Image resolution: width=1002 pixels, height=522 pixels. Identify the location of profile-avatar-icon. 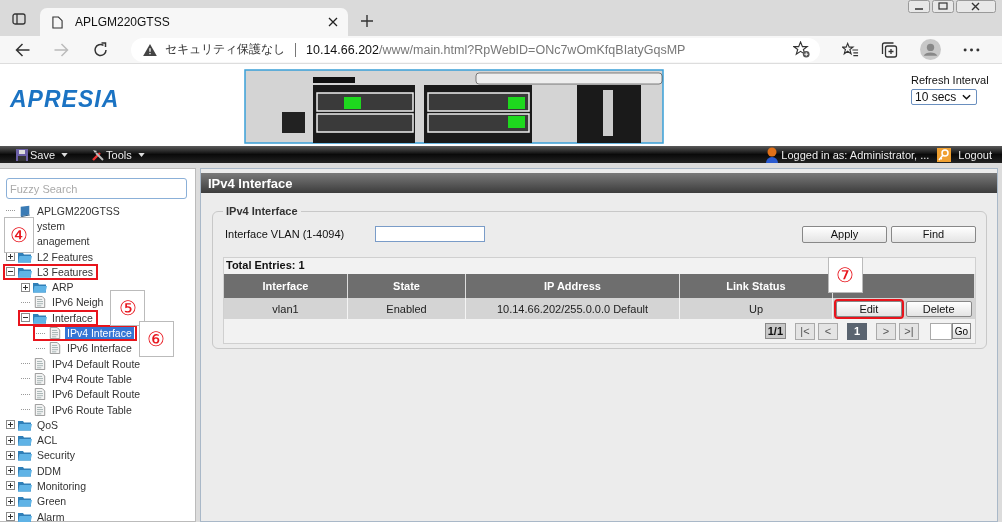
(930, 49).